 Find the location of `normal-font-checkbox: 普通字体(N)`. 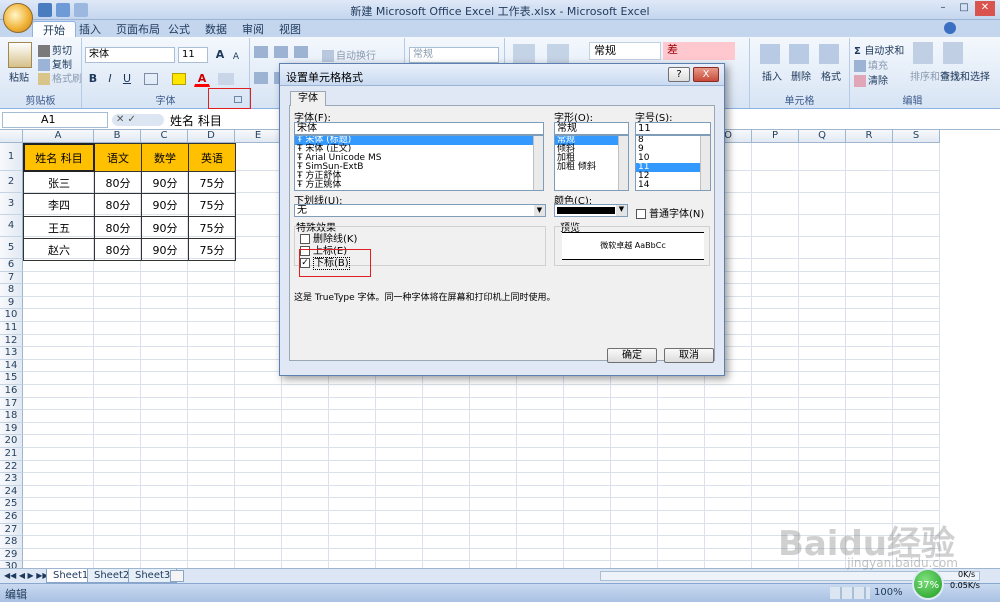

normal-font-checkbox: 普通字体(N) is located at coordinates (670, 212).